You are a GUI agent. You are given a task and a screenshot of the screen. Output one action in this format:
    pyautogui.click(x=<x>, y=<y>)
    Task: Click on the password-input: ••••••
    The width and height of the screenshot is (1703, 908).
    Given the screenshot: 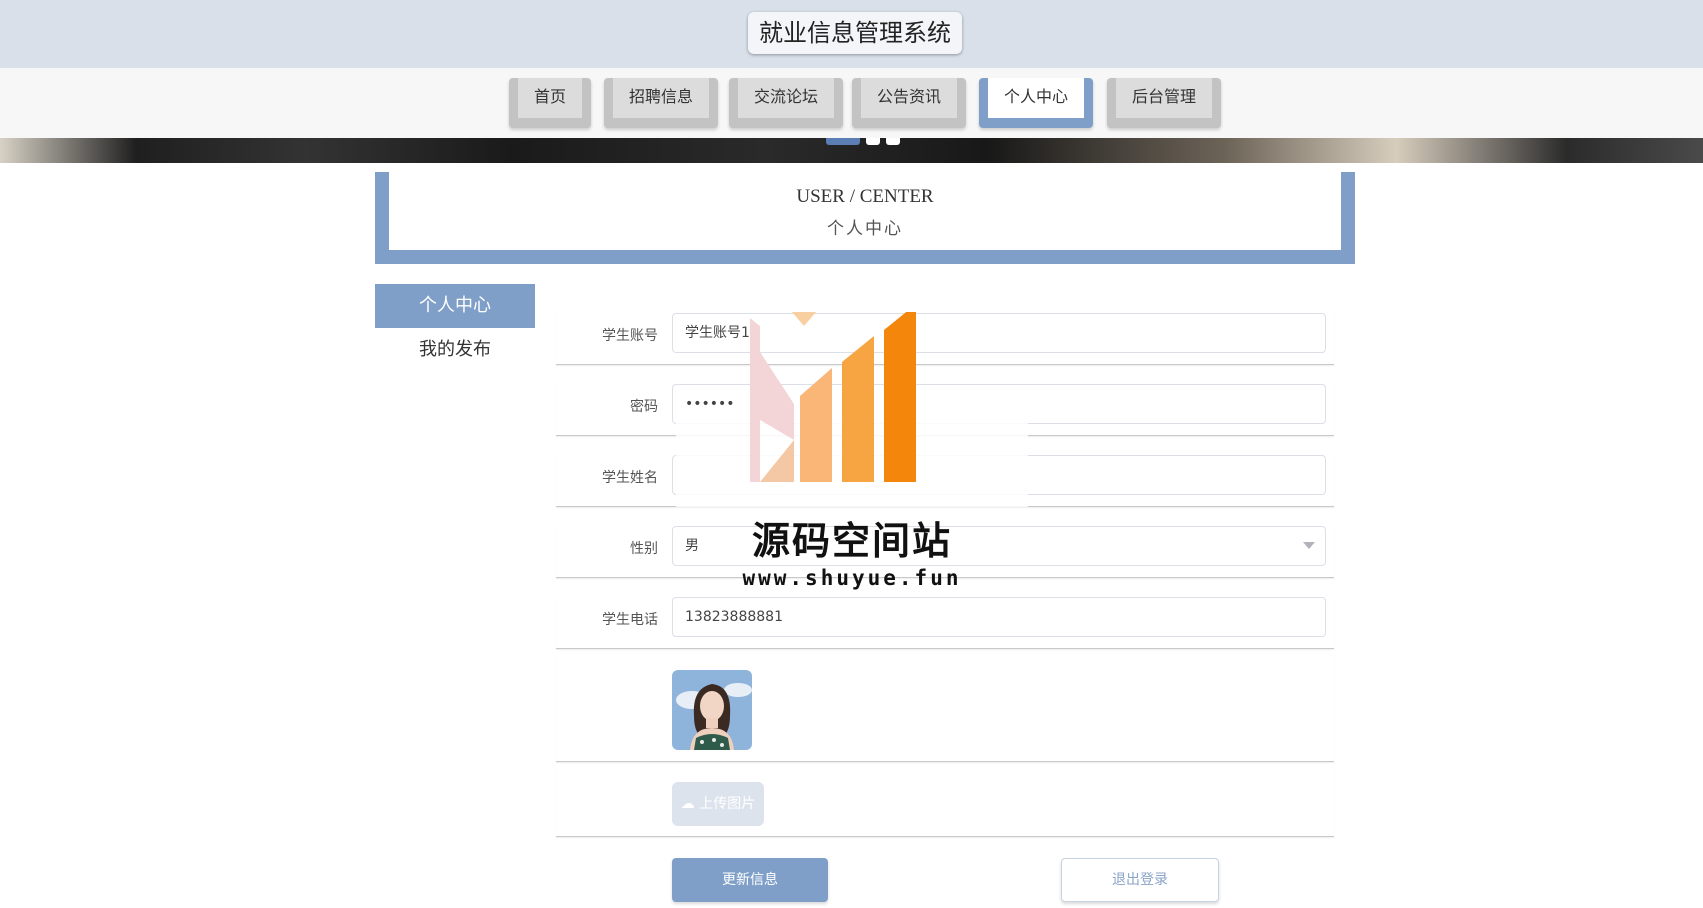 What is the action you would take?
    pyautogui.click(x=999, y=404)
    